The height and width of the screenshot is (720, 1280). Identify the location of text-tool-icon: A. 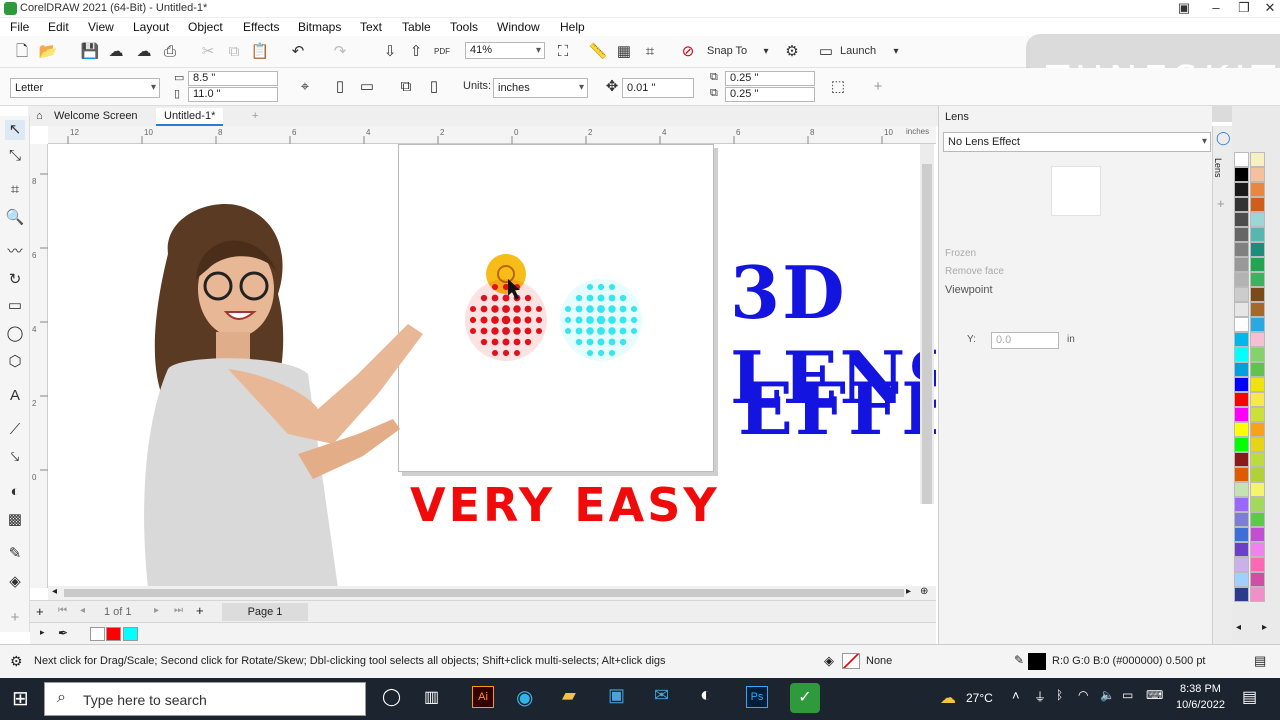
(15, 396).